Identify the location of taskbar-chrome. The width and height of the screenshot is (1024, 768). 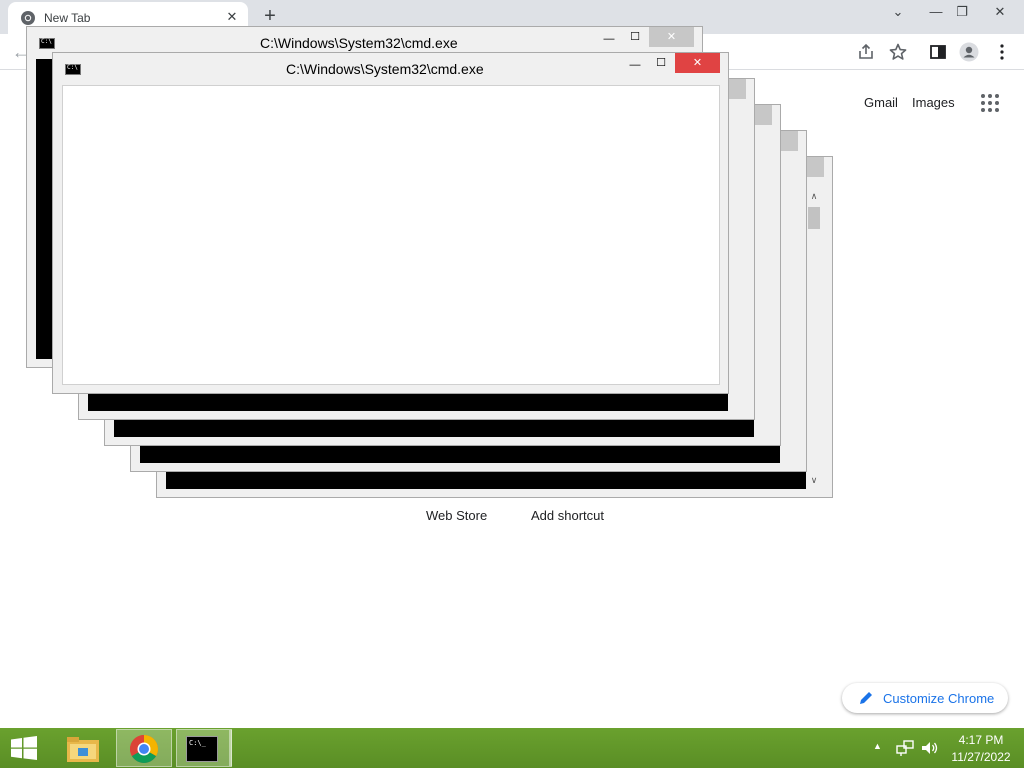
(144, 748).